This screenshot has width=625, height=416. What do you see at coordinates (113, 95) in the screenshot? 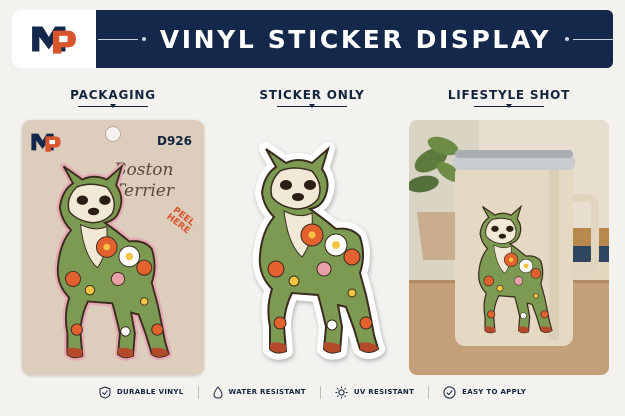
I see `section-label-text: PACKAGING` at bounding box center [113, 95].